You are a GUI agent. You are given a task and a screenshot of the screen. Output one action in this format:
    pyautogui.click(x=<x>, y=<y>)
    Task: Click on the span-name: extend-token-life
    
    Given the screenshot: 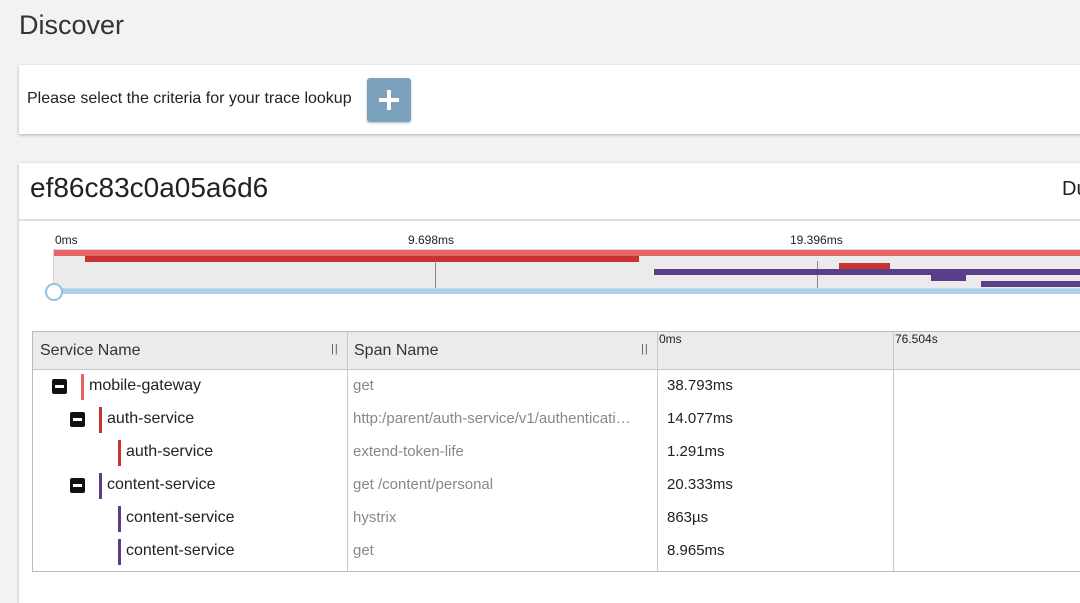 What is the action you would take?
    pyautogui.click(x=408, y=451)
    